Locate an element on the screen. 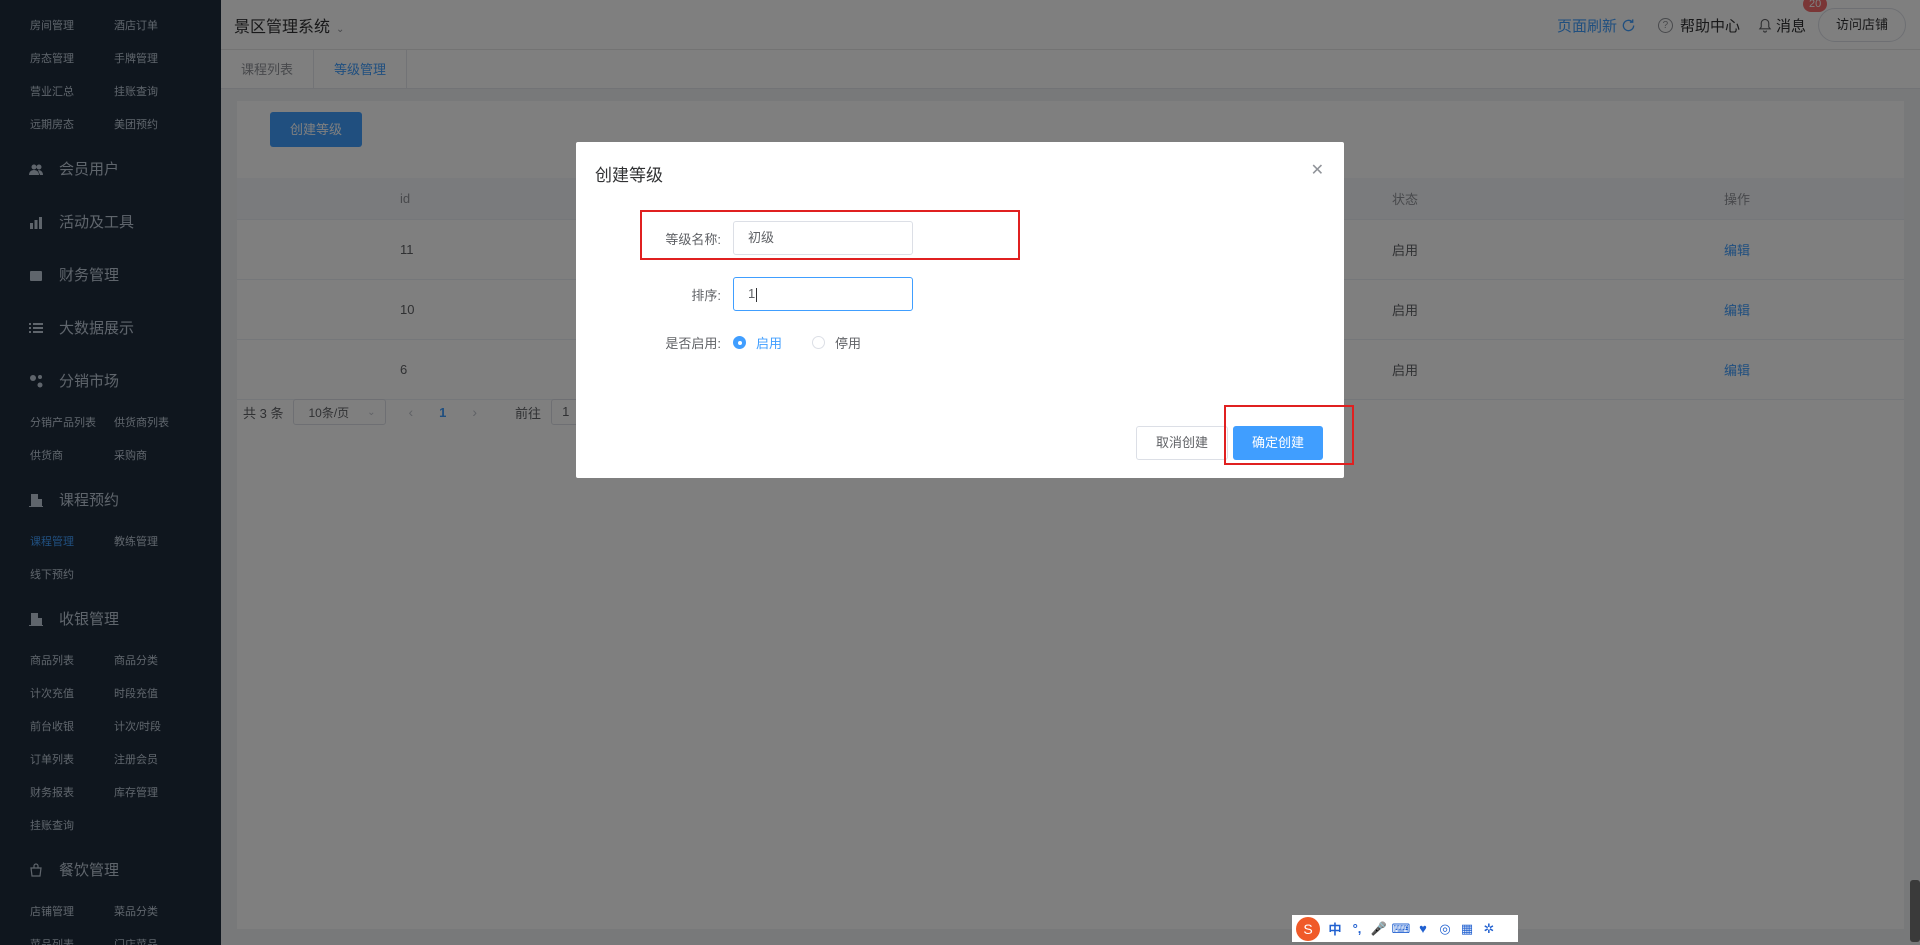 The width and height of the screenshot is (1920, 945). radio-disabled: 停用 is located at coordinates (836, 342).